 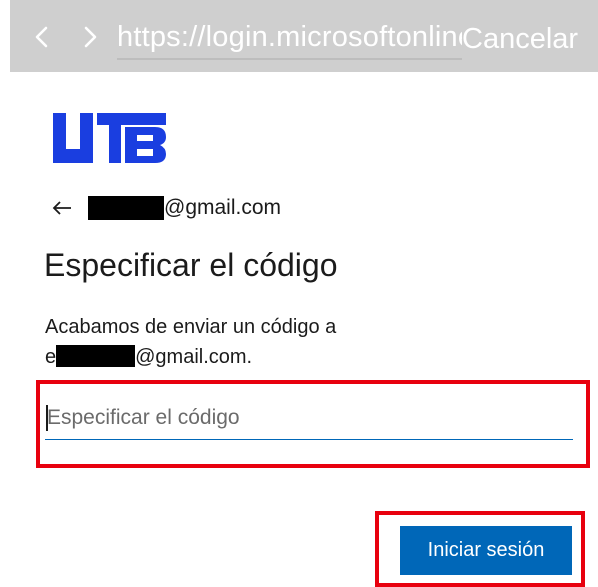 I want to click on page-title: Especificar el código, so click(x=191, y=265).